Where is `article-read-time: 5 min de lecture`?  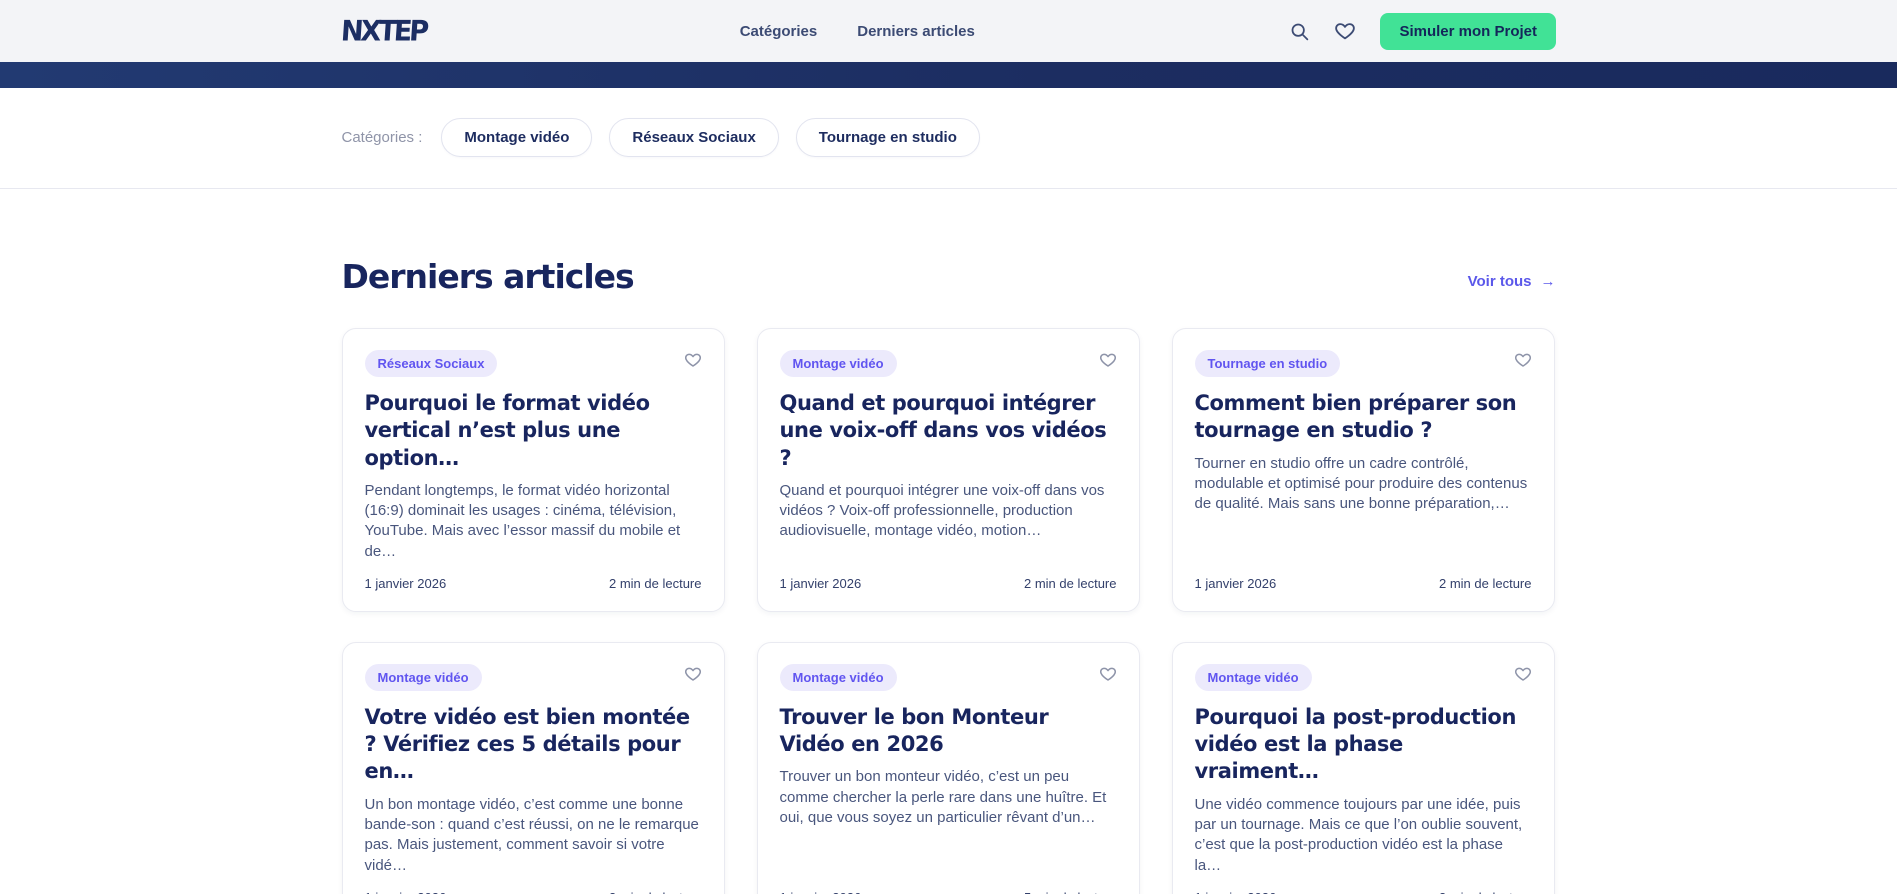 article-read-time: 5 min de lecture is located at coordinates (1070, 892).